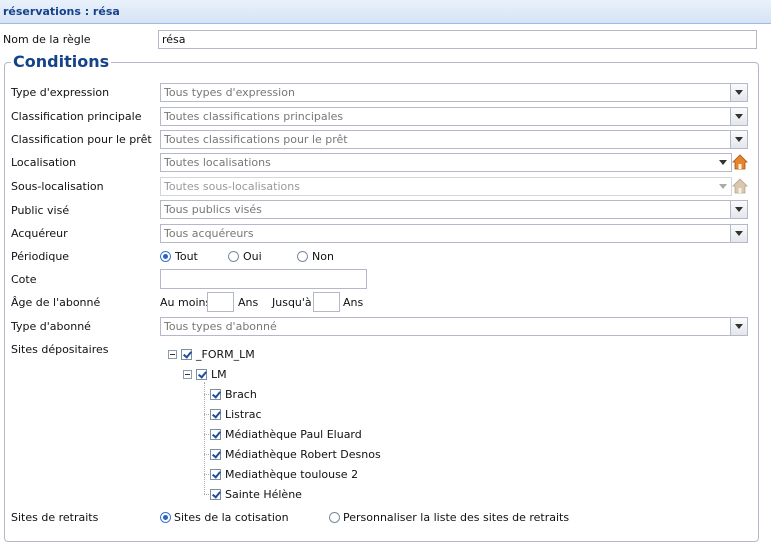  What do you see at coordinates (454, 326) in the screenshot?
I see `type-abonne-select: Tous types d'abonné` at bounding box center [454, 326].